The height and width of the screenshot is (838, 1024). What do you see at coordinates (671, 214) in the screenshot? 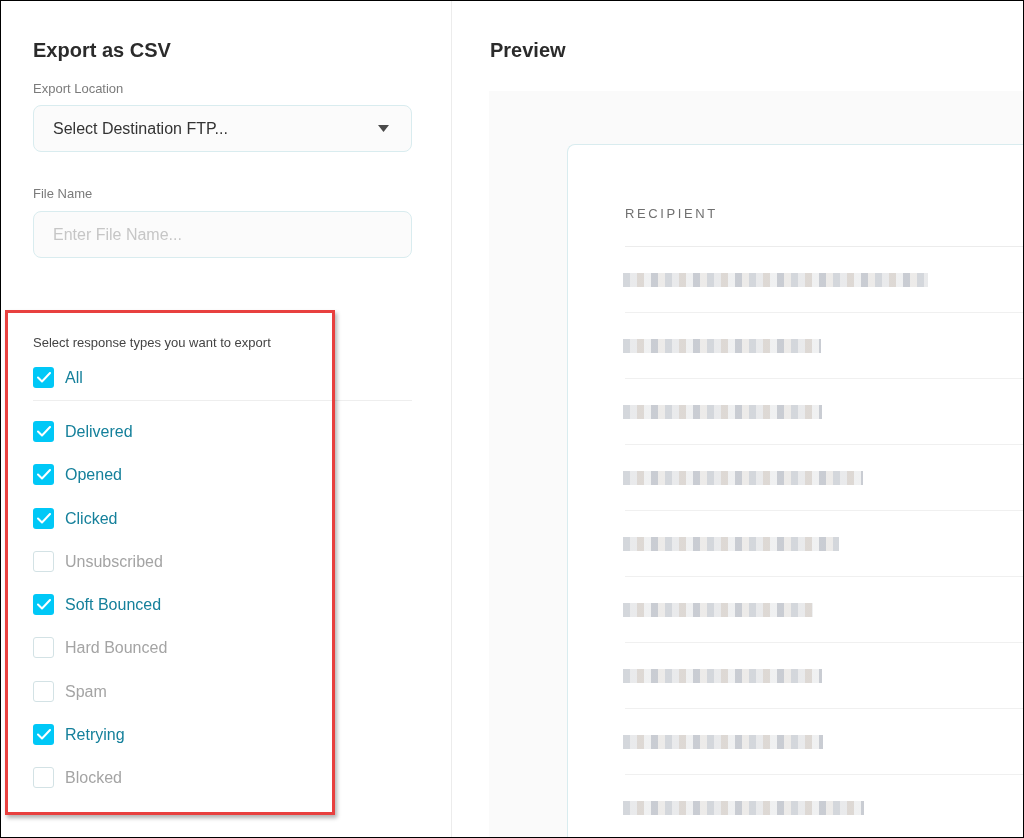
I see `column-header: RECIPIENT` at bounding box center [671, 214].